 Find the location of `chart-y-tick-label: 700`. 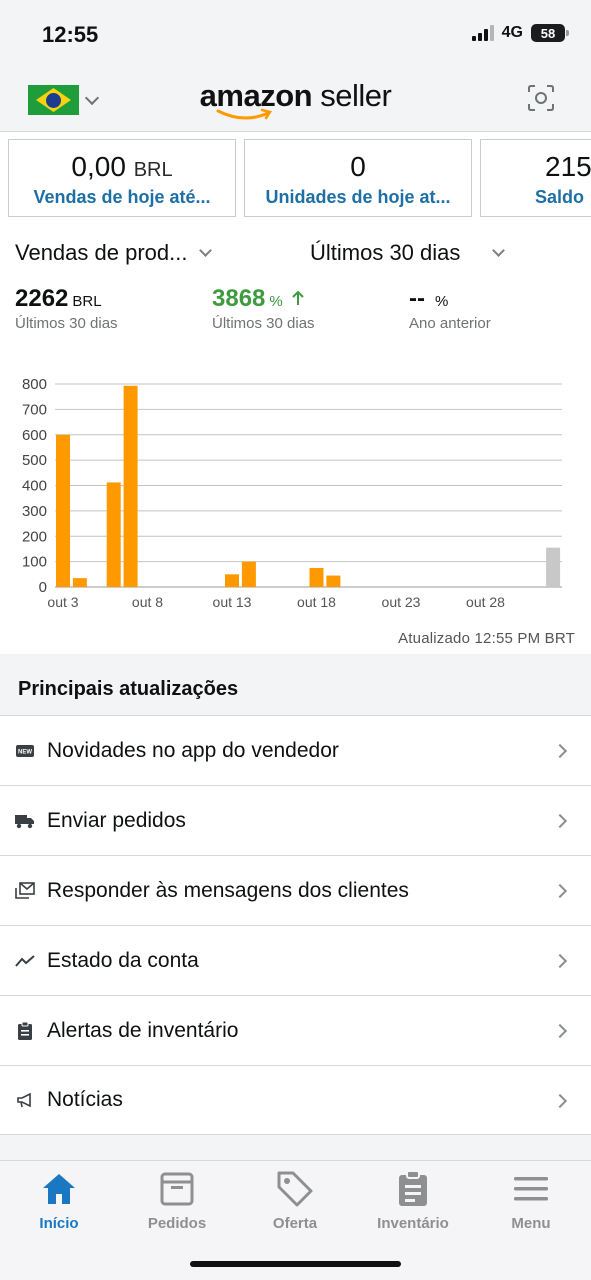

chart-y-tick-label: 700 is located at coordinates (34, 409).